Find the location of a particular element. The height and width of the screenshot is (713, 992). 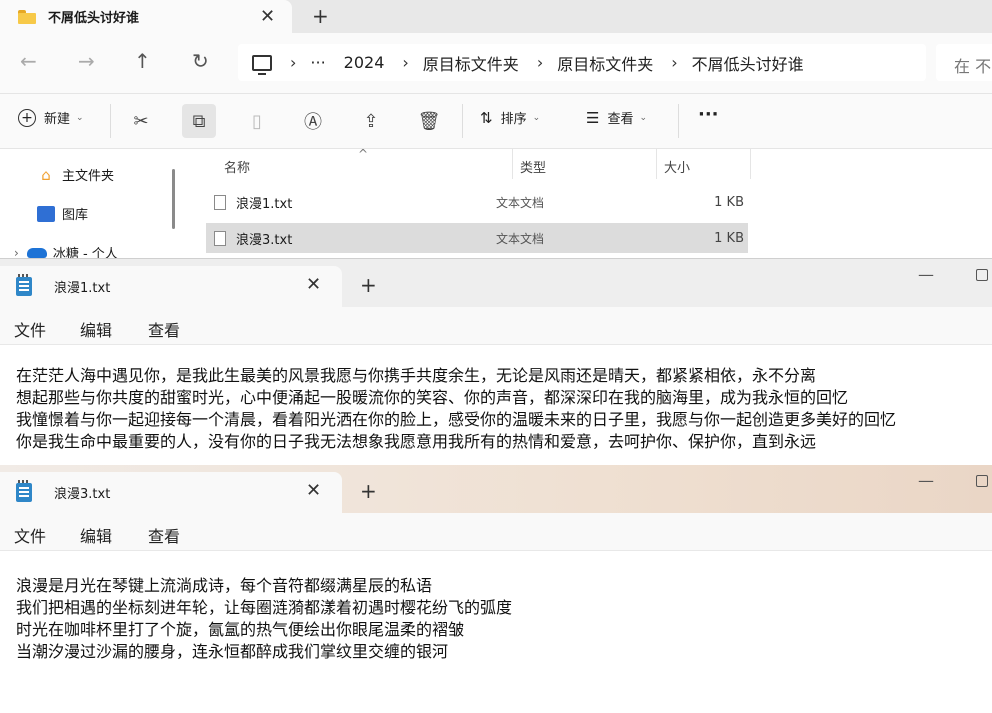

text-line: 我们把相遇的坐标刻进年轮，让每圈涟漪都漾着初遇时樱花纷飞的弧度 is located at coordinates (264, 607).